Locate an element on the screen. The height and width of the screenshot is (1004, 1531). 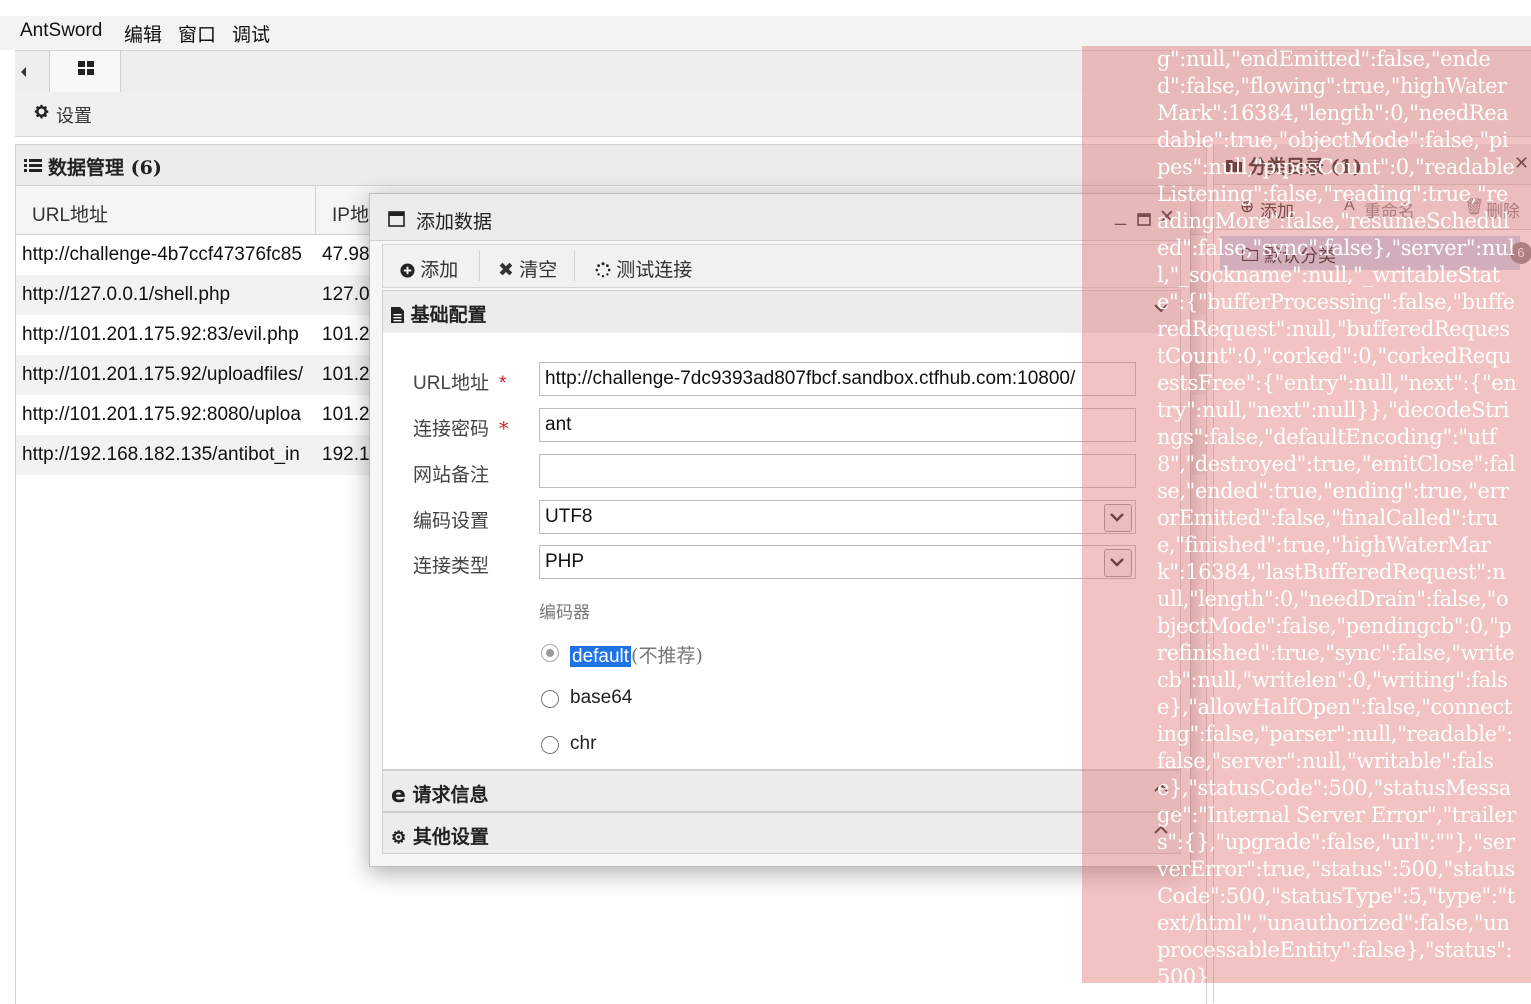
grid-icon is located at coordinates (86, 69).